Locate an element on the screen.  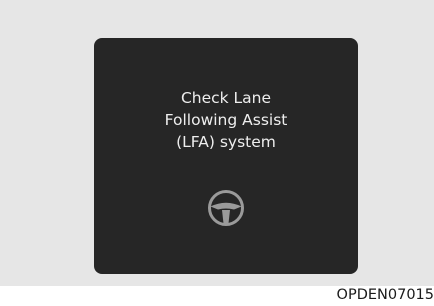
warning-message: Check Lane Following Assist (LFA) system is located at coordinates (226, 120).